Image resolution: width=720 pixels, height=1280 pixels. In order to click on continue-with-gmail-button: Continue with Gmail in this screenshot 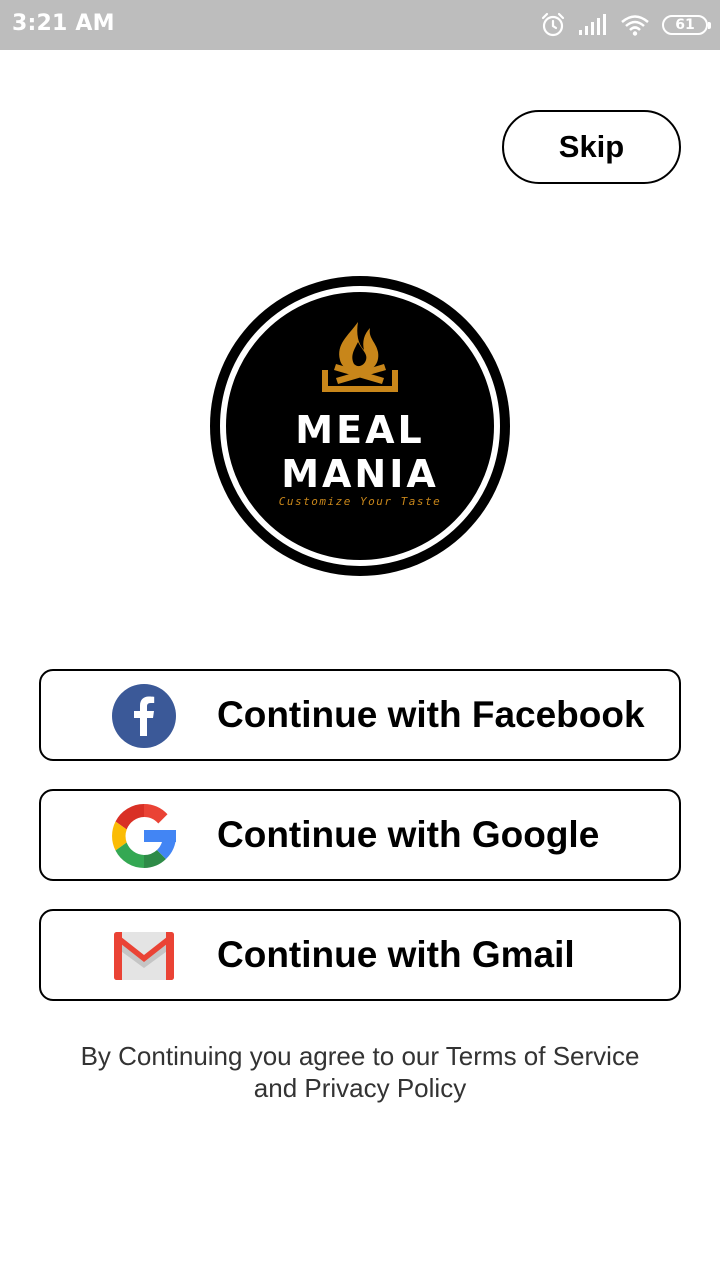, I will do `click(360, 955)`.